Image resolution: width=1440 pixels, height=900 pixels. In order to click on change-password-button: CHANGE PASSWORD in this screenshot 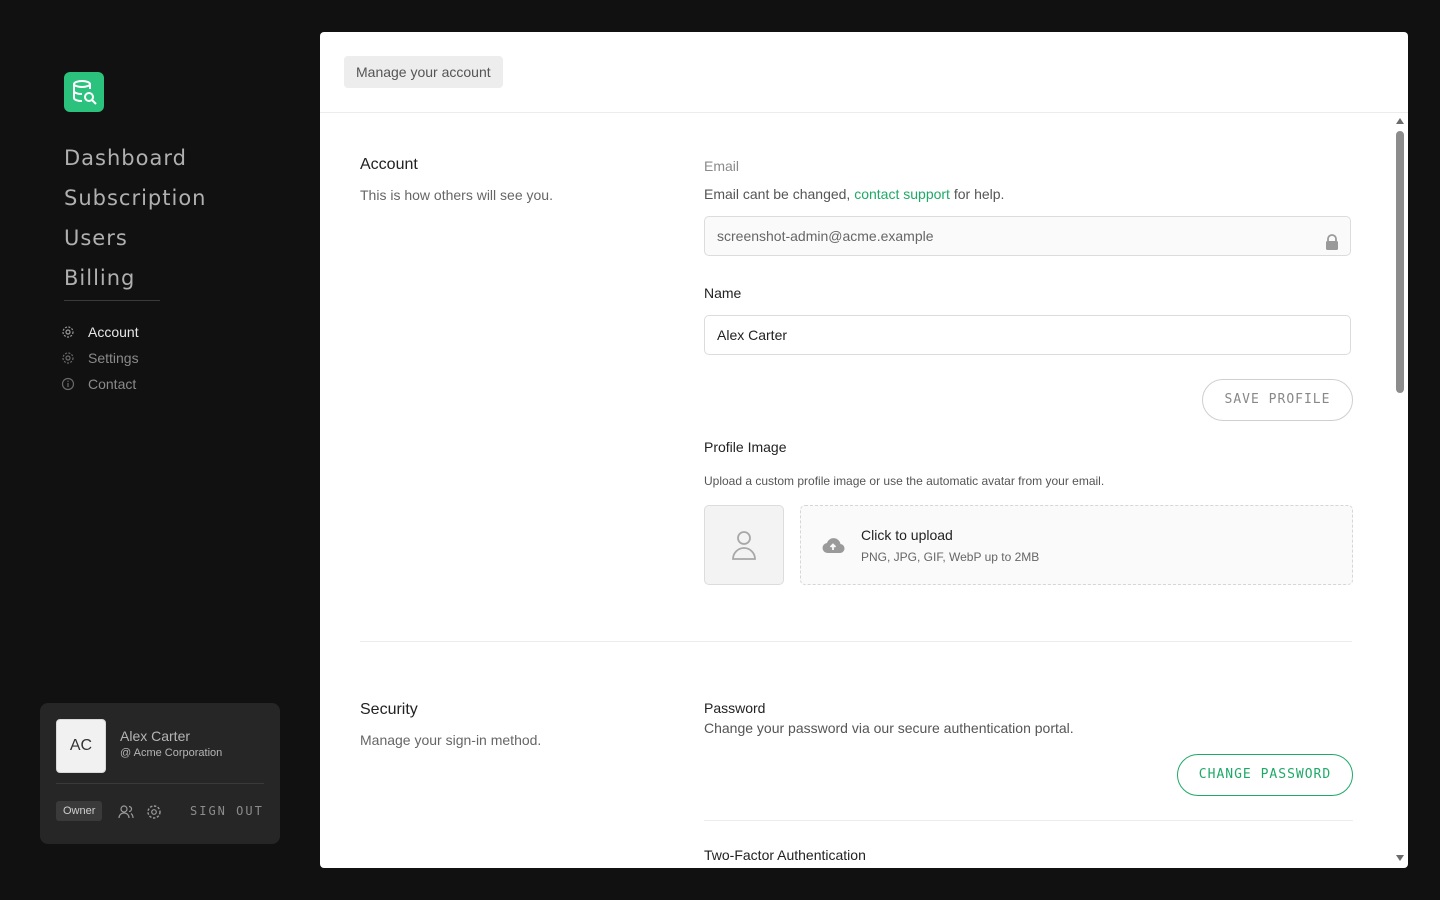, I will do `click(1265, 775)`.